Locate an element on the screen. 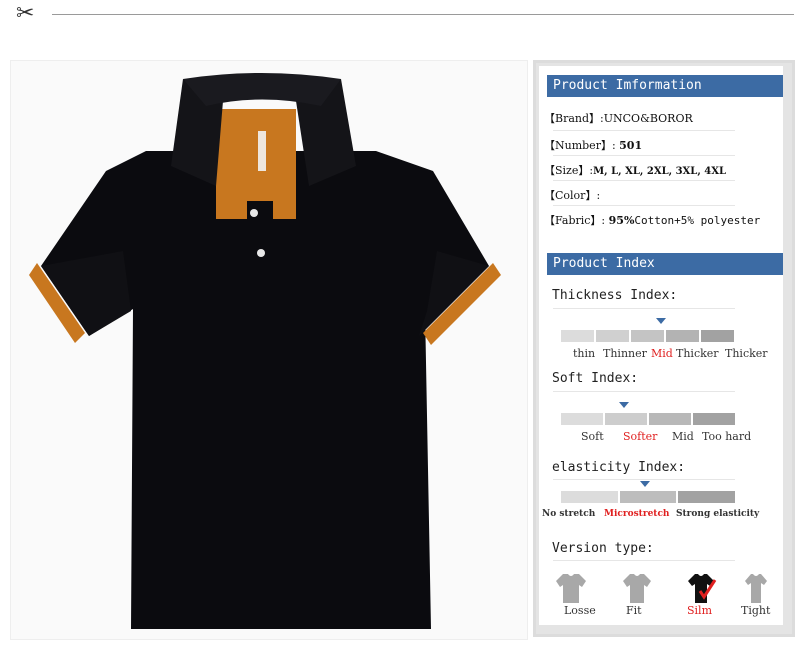 The image size is (800, 655). size-row: 【Size】:M, L, XL, 2XL, 3XL, 4XL is located at coordinates (635, 170).